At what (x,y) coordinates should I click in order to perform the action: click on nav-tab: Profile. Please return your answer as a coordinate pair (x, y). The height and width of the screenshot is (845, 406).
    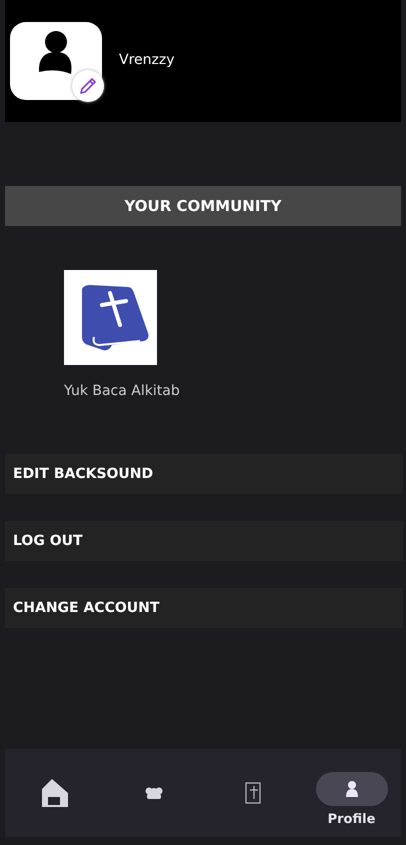
    Looking at the image, I should click on (351, 799).